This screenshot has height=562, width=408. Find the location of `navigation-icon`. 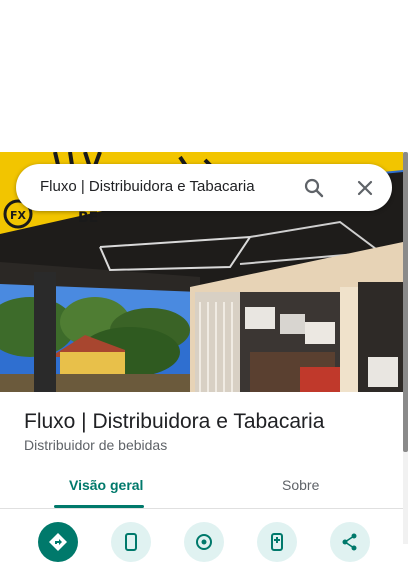

navigation-icon is located at coordinates (204, 542).